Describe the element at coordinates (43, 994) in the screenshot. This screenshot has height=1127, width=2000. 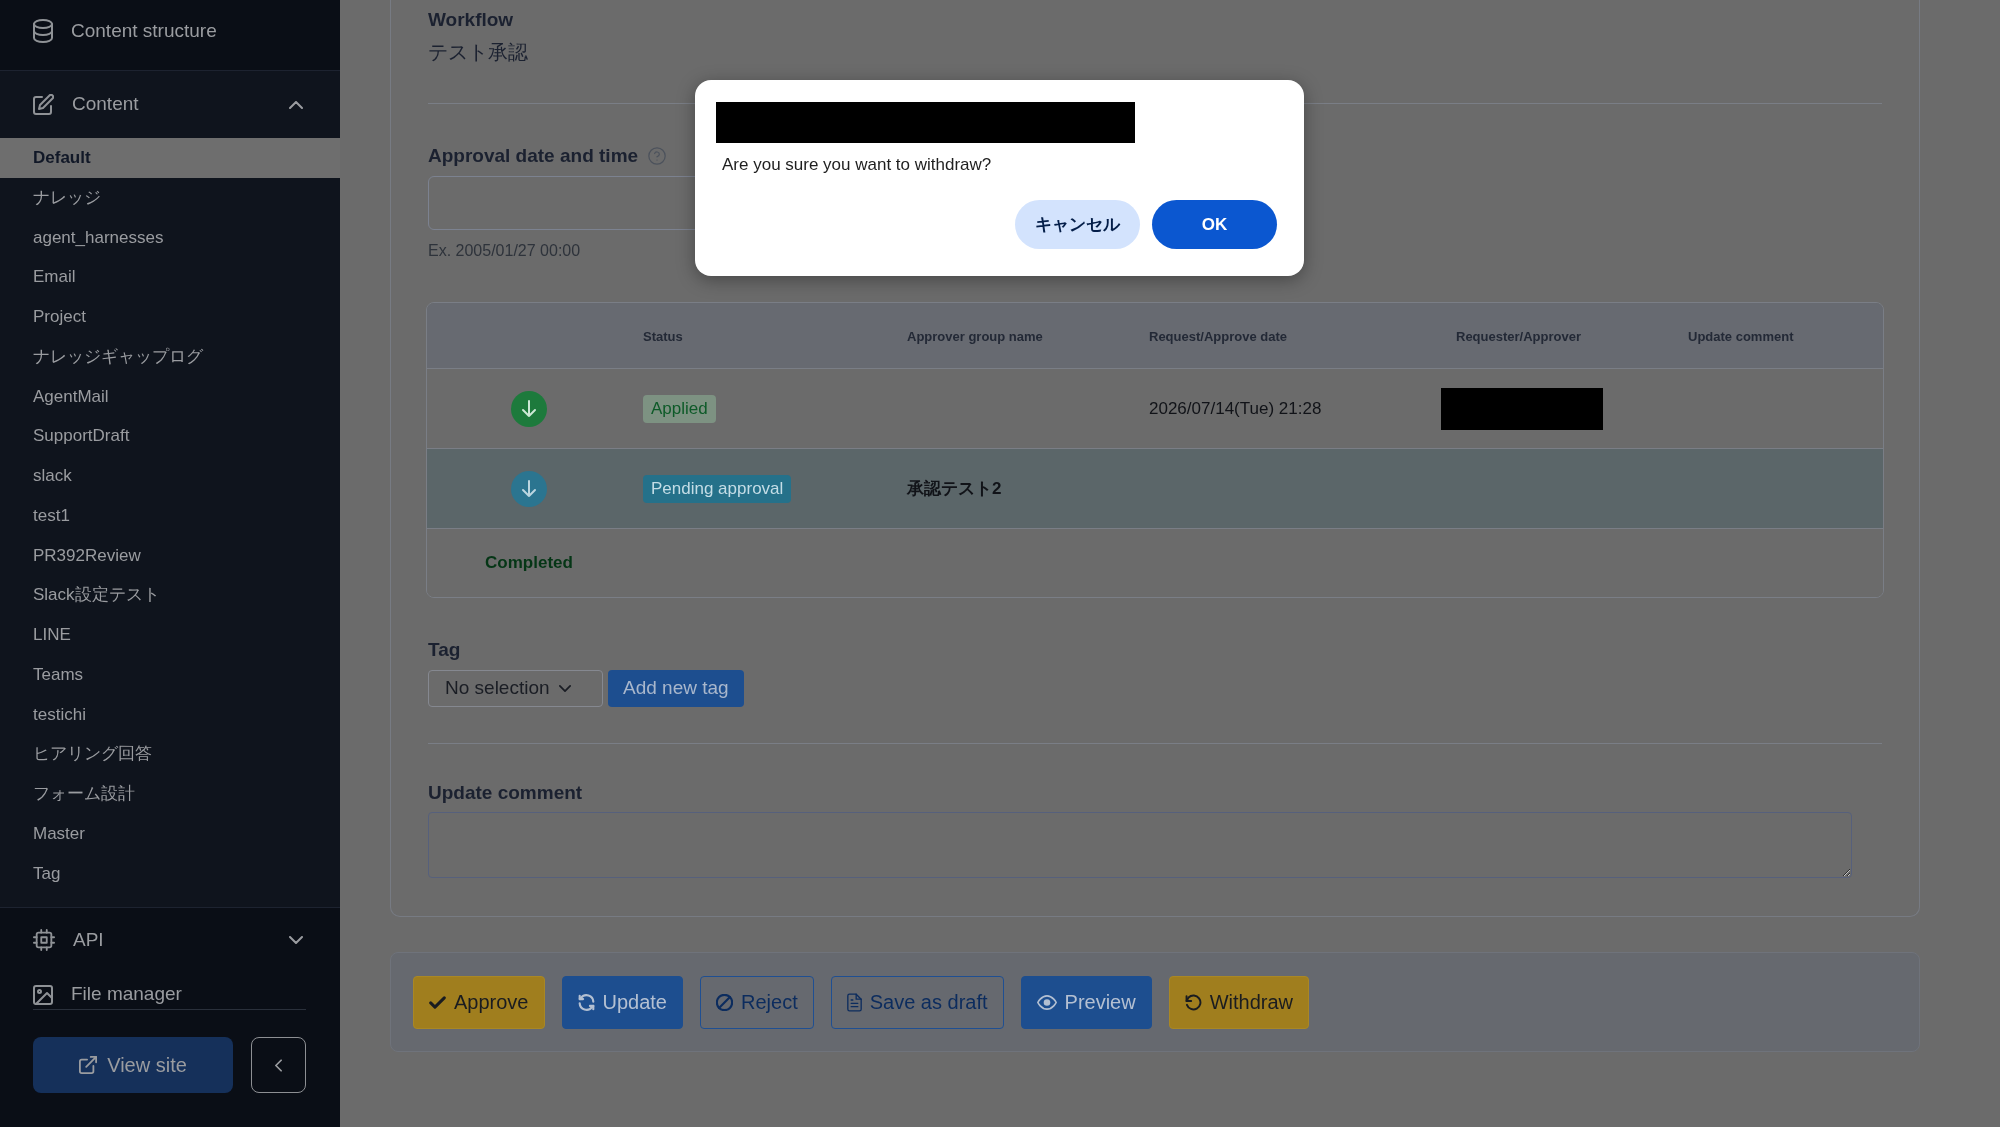
I see `image-icon` at that location.